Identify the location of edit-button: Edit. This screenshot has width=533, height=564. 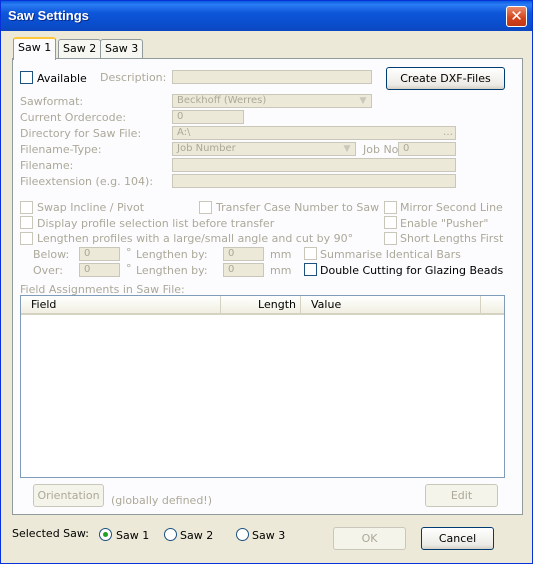
(461, 495).